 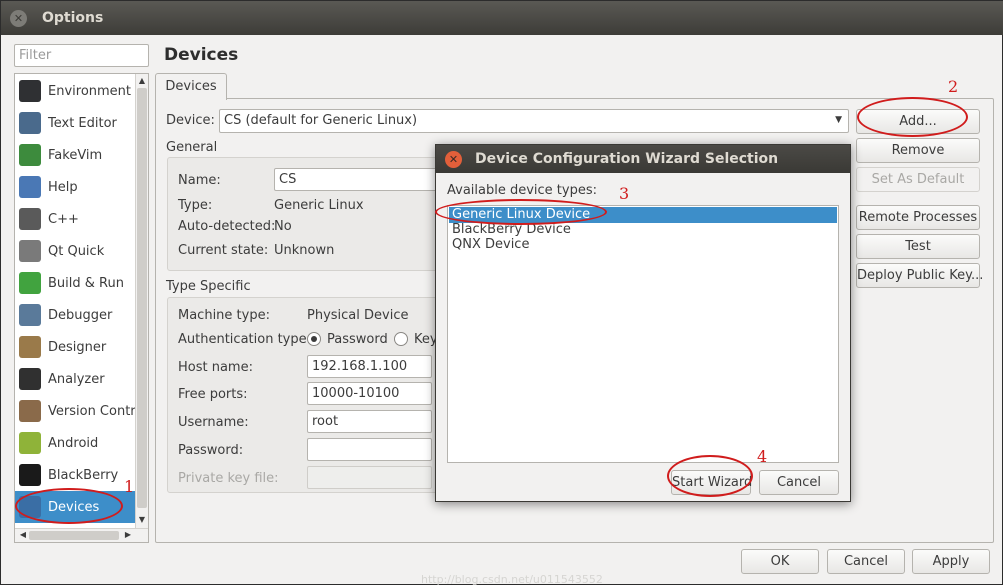 I want to click on sidebar-item-analyzer: Analyzer, so click(x=75, y=379).